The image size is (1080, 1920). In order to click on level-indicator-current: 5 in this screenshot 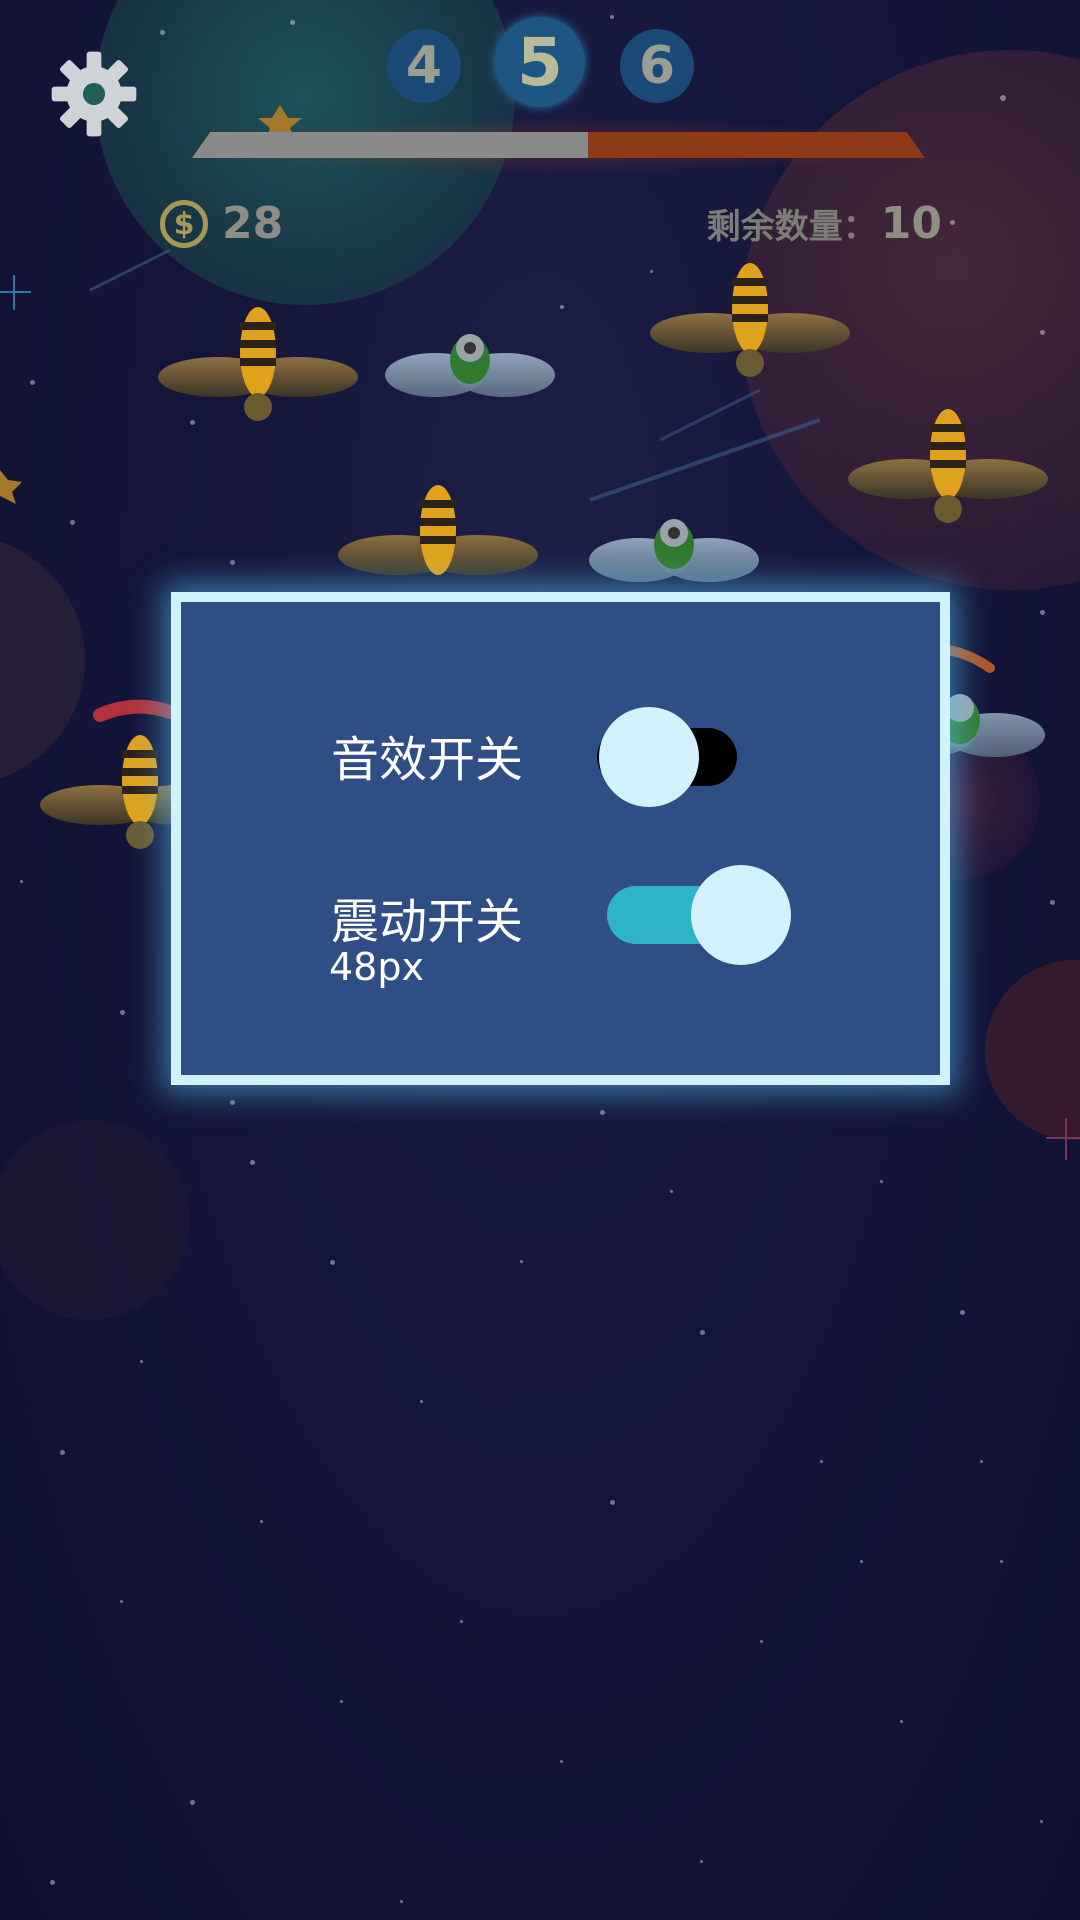, I will do `click(540, 62)`.